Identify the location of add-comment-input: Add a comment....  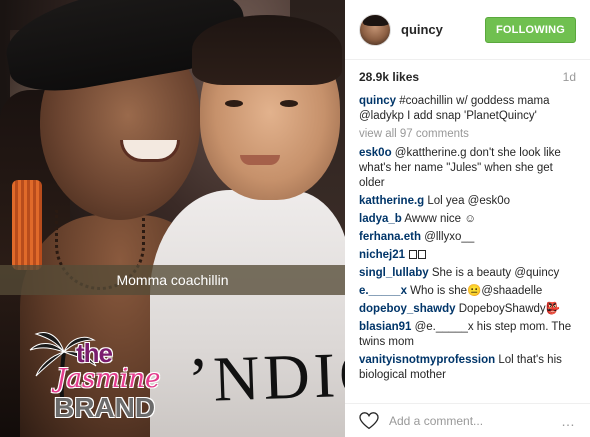
(436, 421).